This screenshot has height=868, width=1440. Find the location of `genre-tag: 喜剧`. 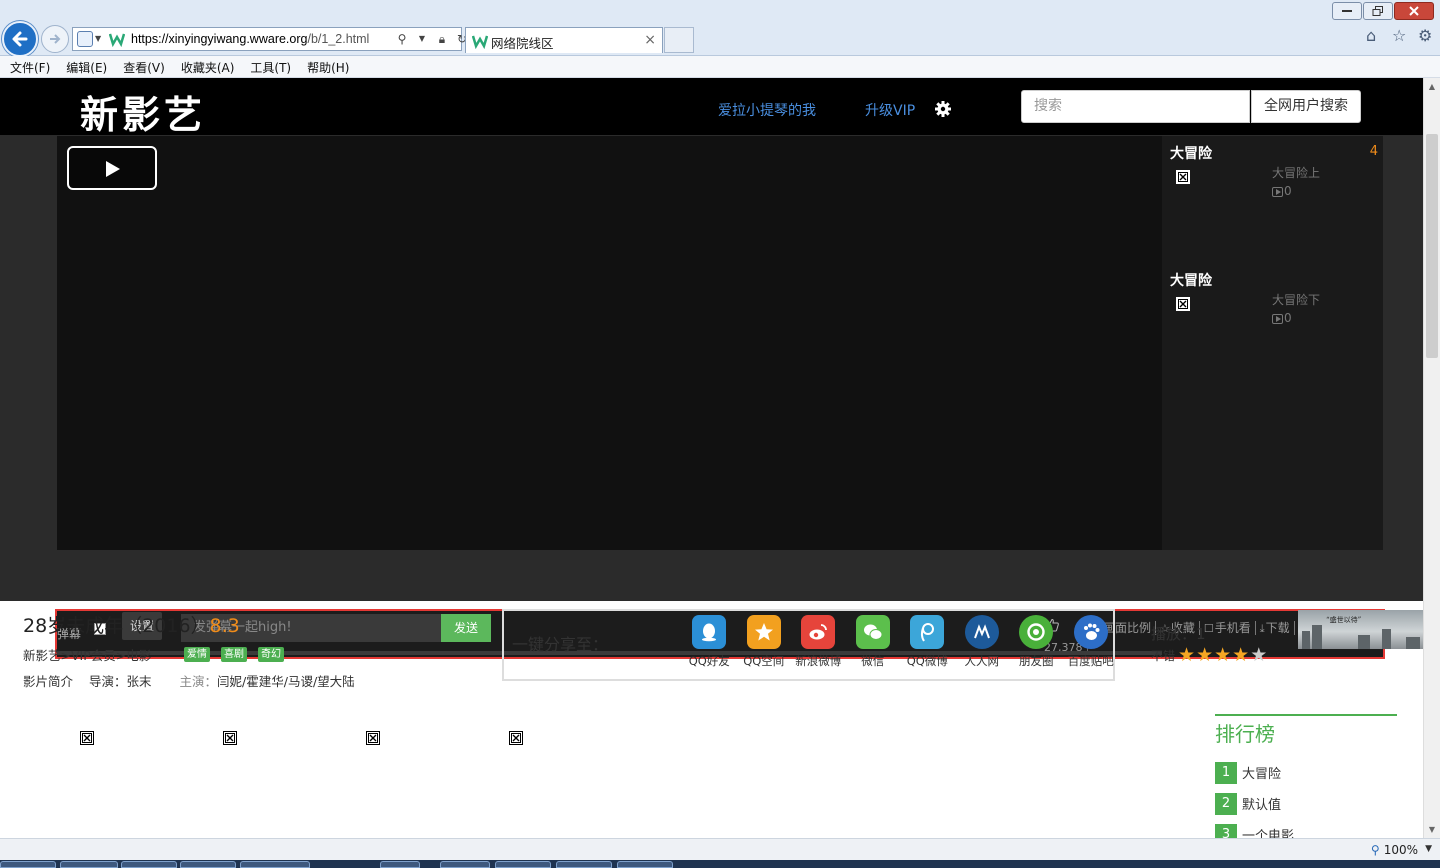

genre-tag: 喜剧 is located at coordinates (234, 654).